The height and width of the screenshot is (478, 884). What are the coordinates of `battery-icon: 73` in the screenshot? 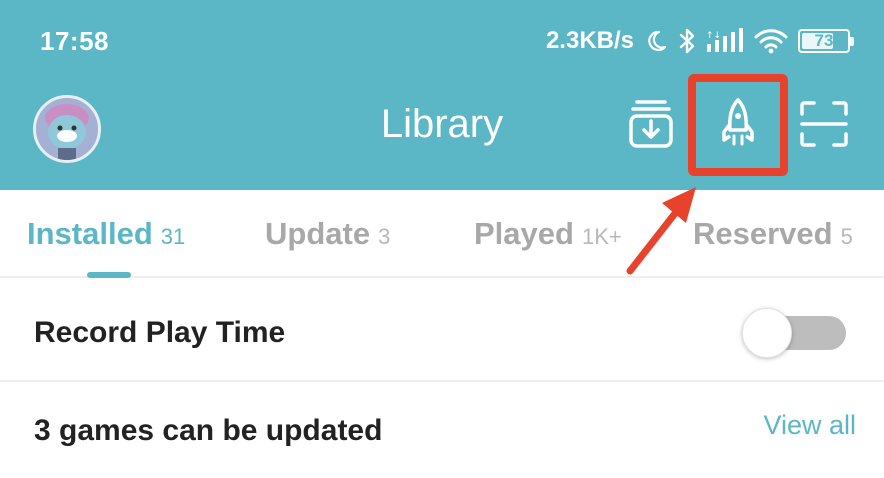 It's located at (826, 41).